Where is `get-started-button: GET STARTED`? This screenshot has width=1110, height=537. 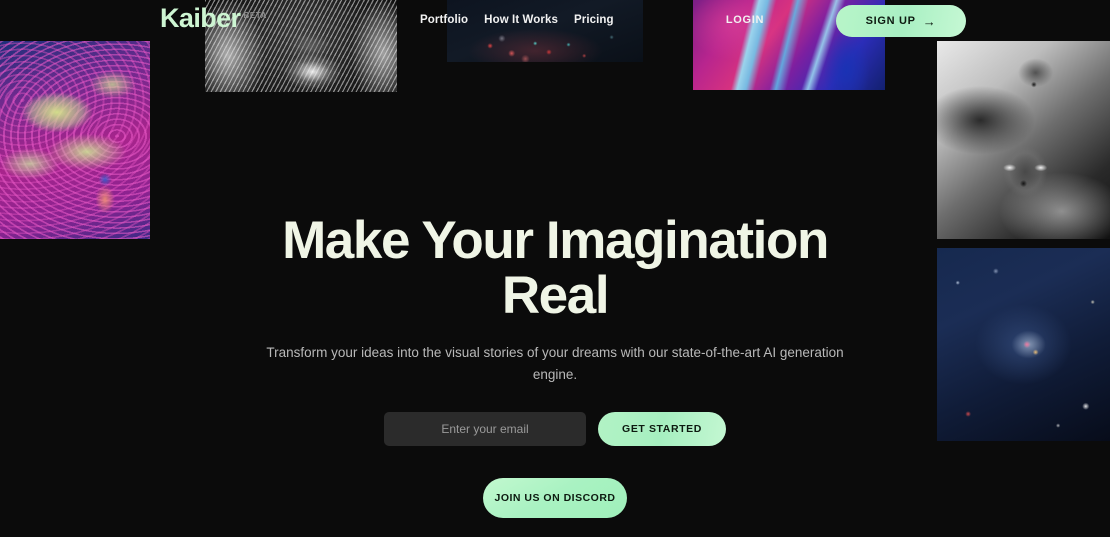 get-started-button: GET STARTED is located at coordinates (662, 429).